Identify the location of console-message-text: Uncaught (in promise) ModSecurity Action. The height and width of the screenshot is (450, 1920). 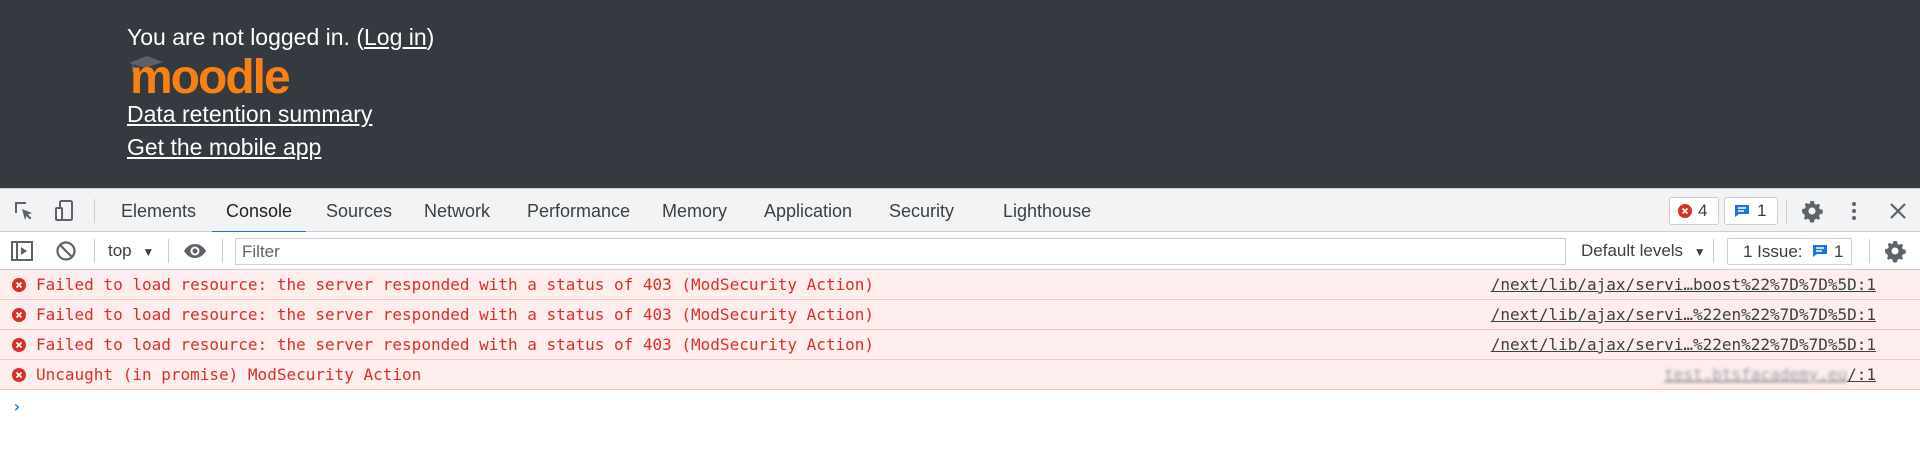
(229, 374).